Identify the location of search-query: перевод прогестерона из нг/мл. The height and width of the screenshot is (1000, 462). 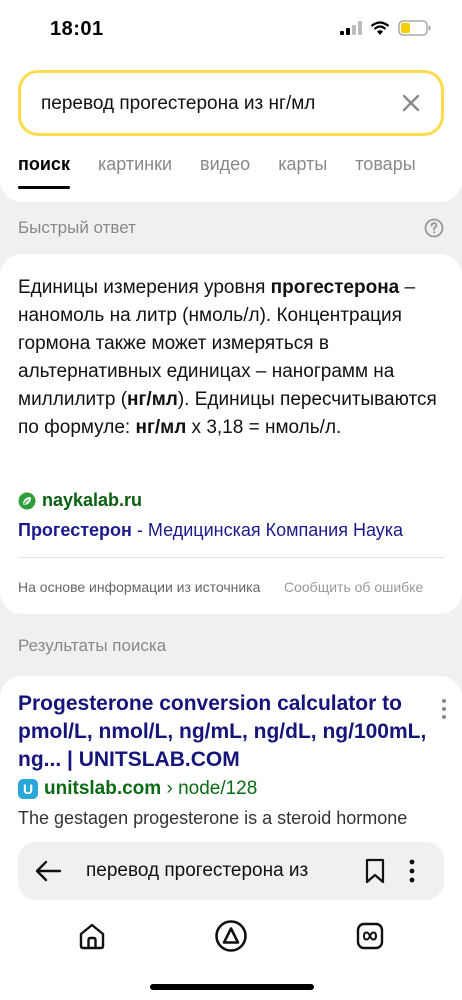
(178, 104).